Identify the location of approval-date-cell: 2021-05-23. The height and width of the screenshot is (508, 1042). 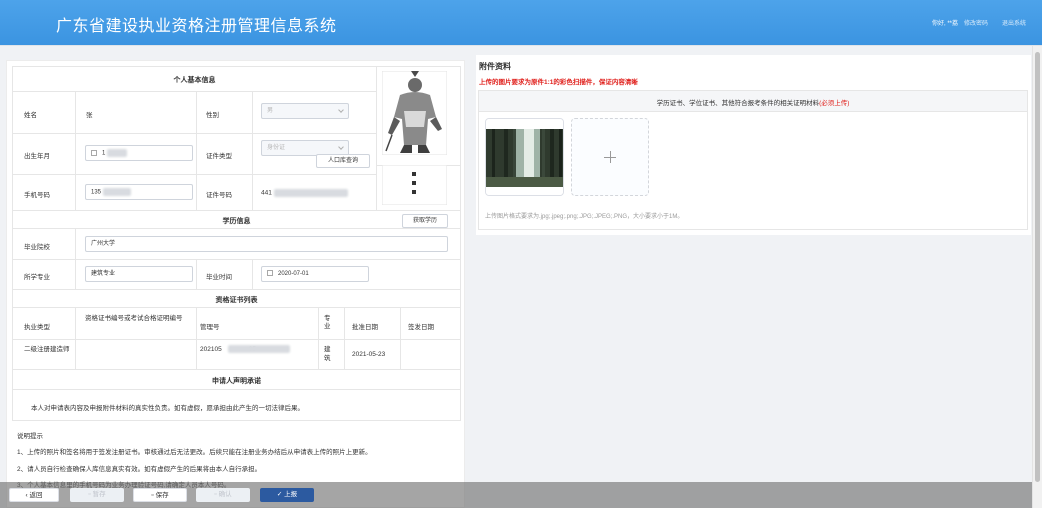
(369, 354).